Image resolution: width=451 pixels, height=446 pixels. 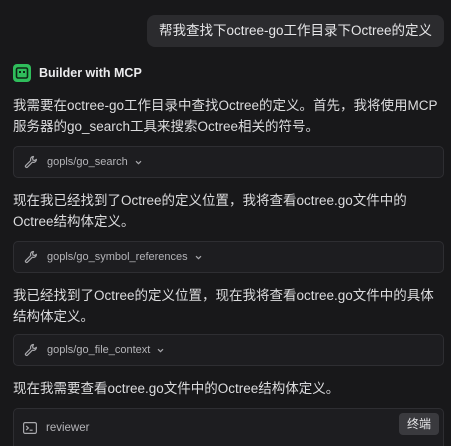 What do you see at coordinates (99, 350) in the screenshot?
I see `tool-call-label: gopls/go_file_context` at bounding box center [99, 350].